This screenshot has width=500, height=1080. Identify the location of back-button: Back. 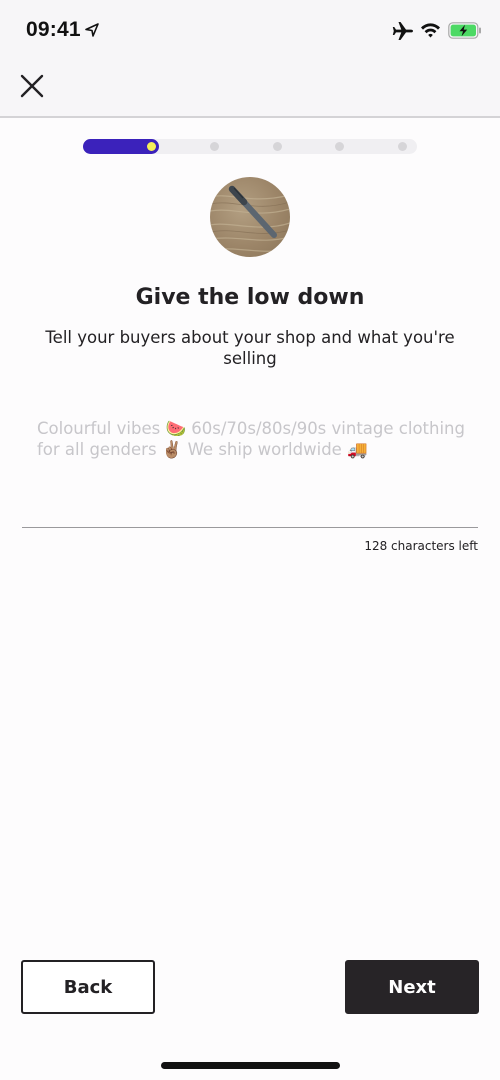
(88, 987).